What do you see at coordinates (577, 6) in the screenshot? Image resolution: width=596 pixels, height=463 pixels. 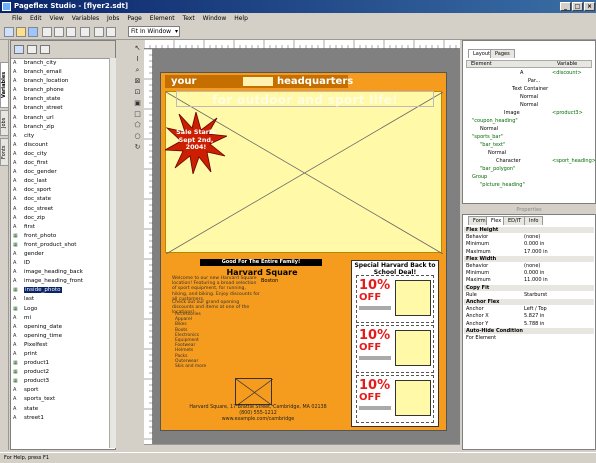 I see `maximize-button: □` at bounding box center [577, 6].